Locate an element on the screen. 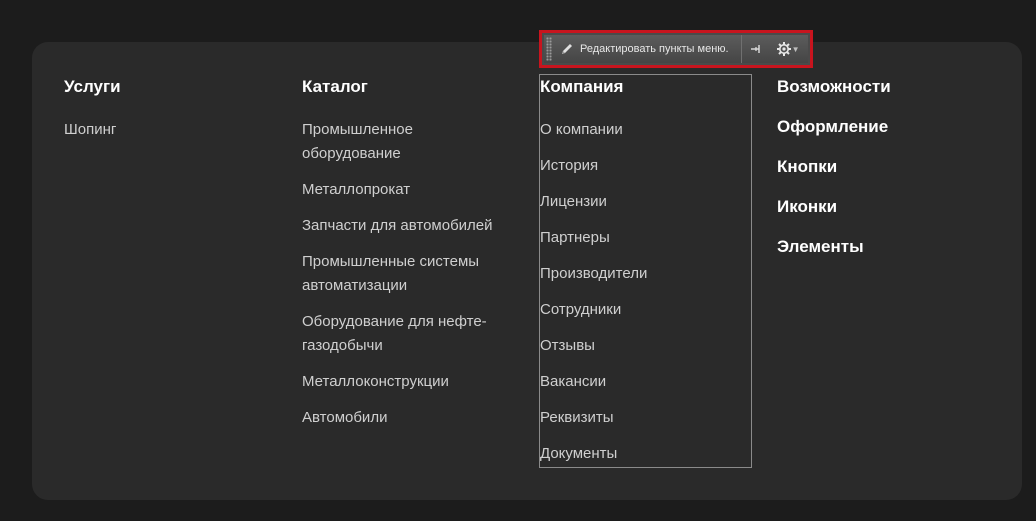 This screenshot has height=521, width=1036. menu-item-cars: Автомобили is located at coordinates (407, 418).